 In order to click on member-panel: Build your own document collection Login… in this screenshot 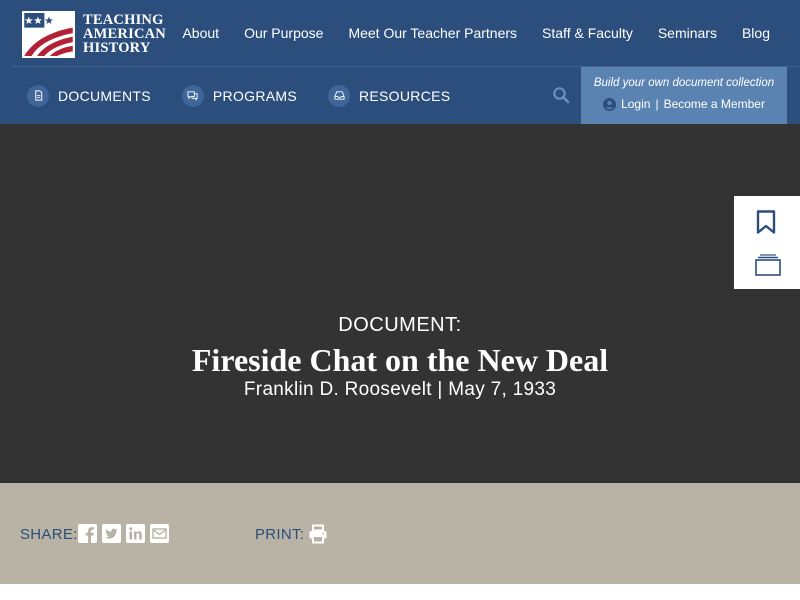, I will do `click(684, 95)`.